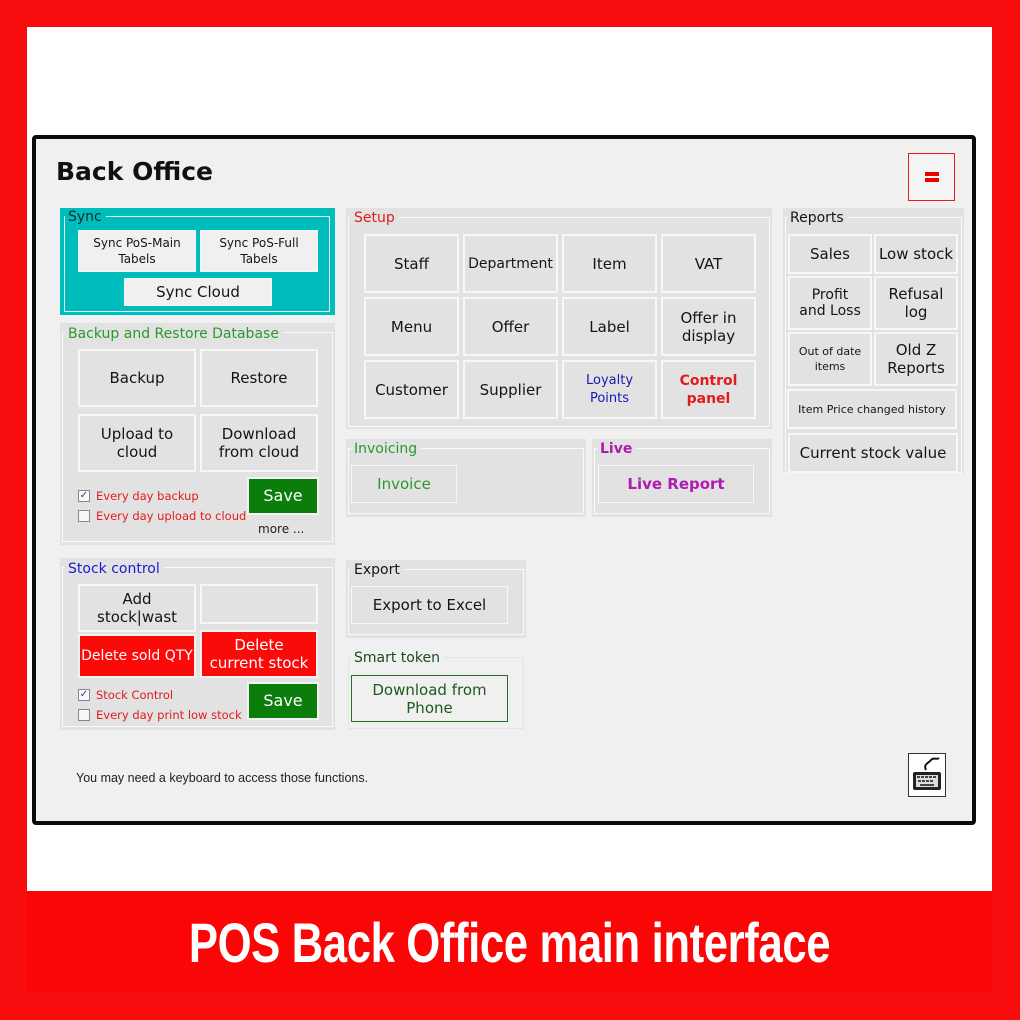  I want to click on export-legend: Export, so click(377, 570).